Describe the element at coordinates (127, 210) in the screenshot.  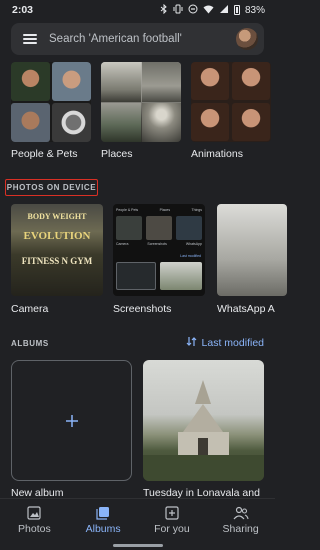
I see `thumb-tab: People & Pets` at that location.